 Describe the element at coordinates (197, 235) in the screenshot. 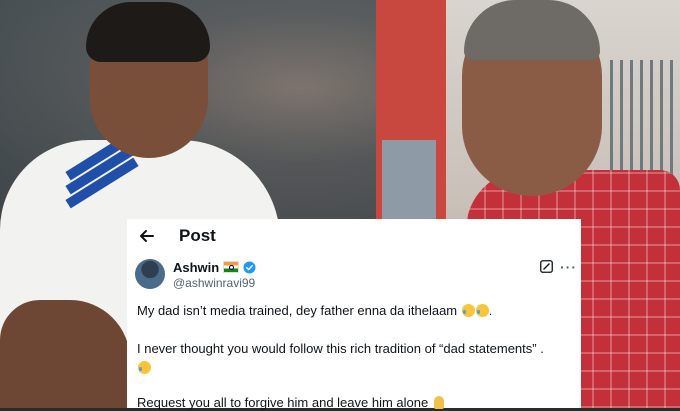

I see `page-title: Post` at that location.